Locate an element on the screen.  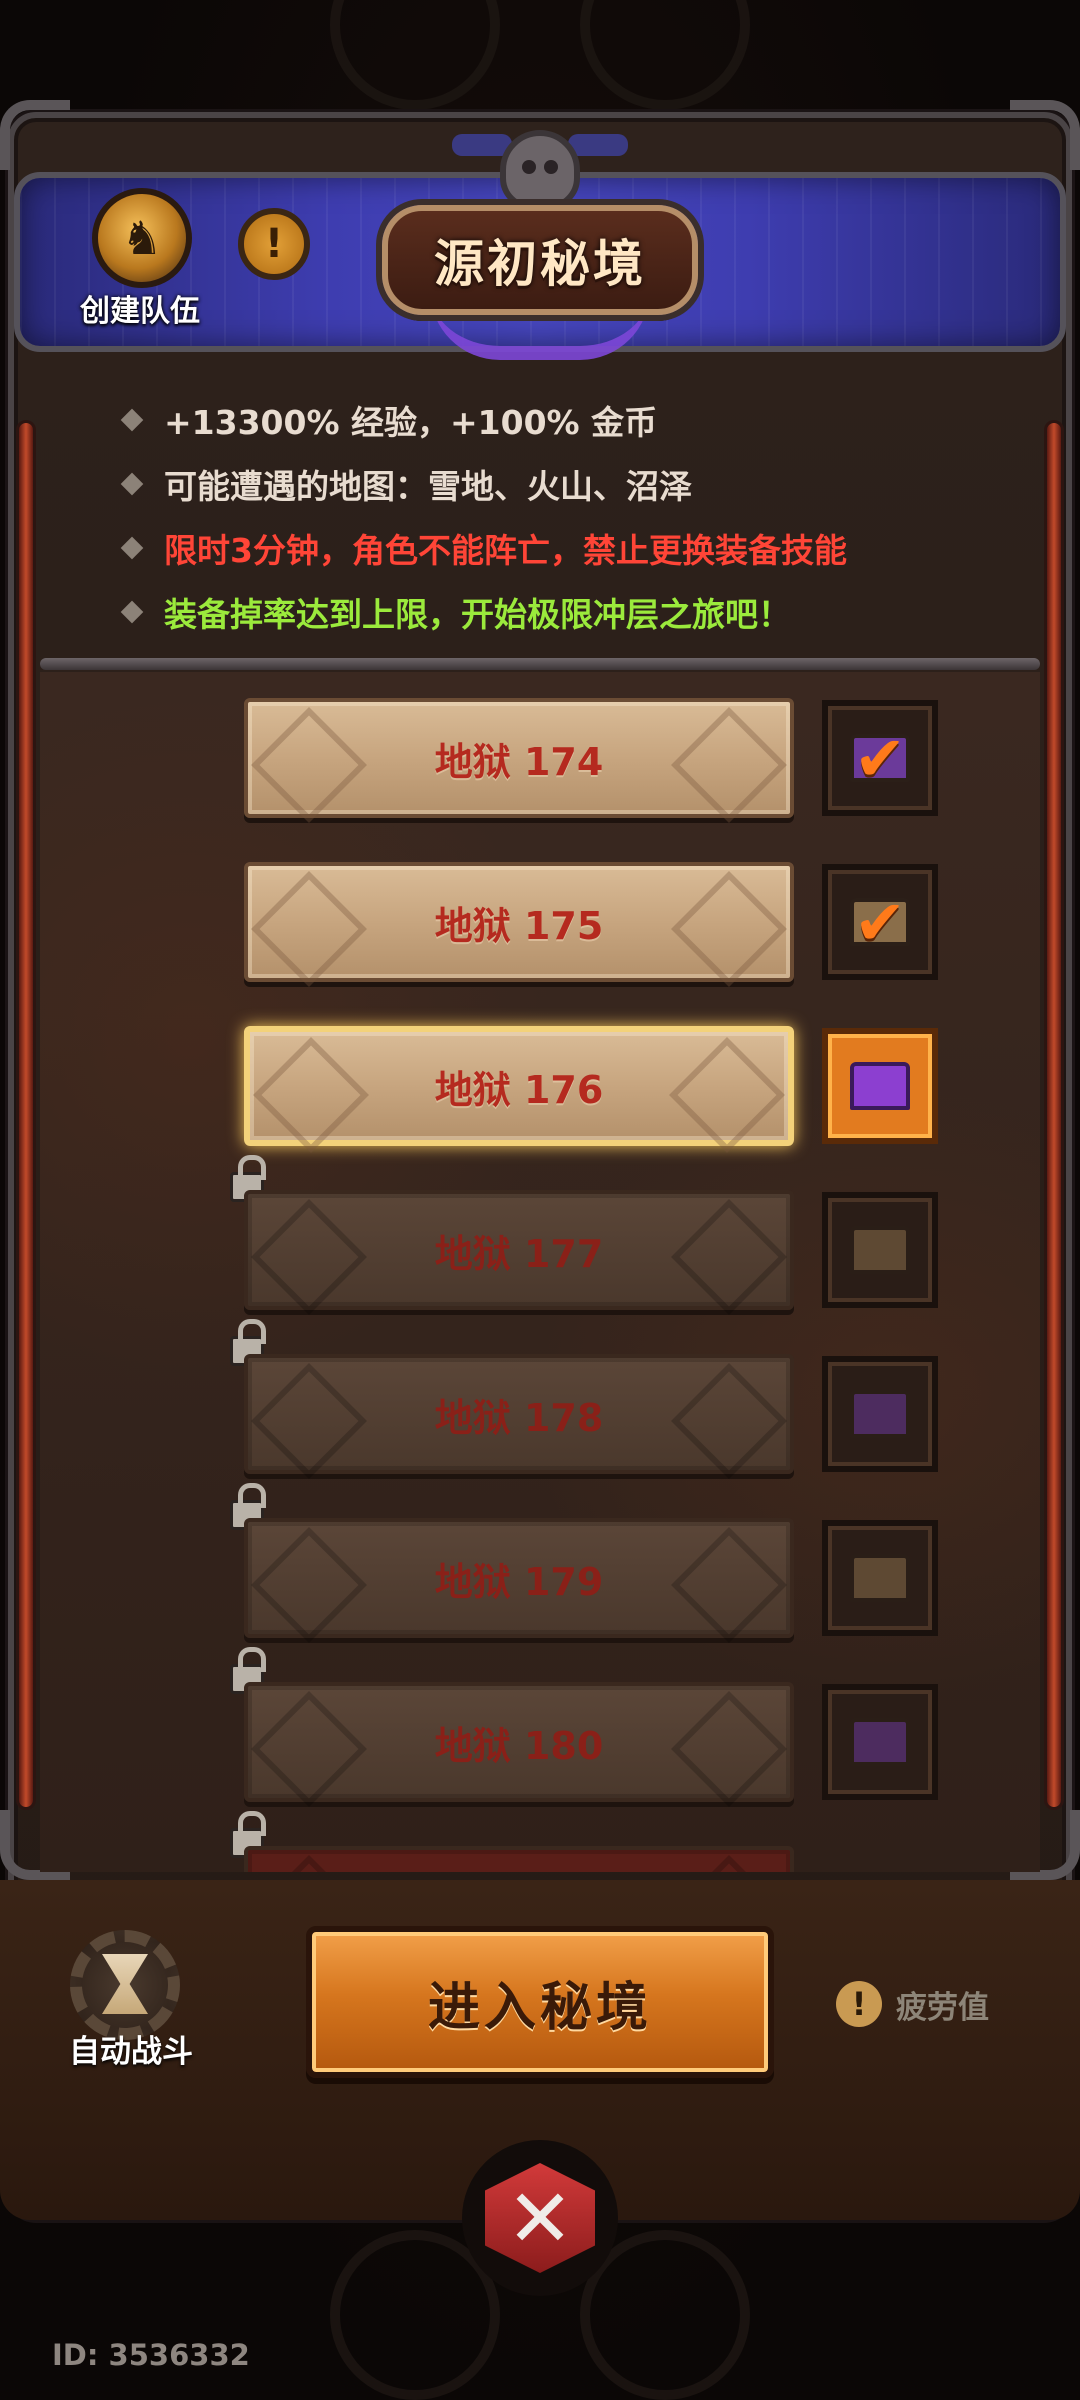
auto-battle-button: 自动战斗 is located at coordinates (135, 2000).